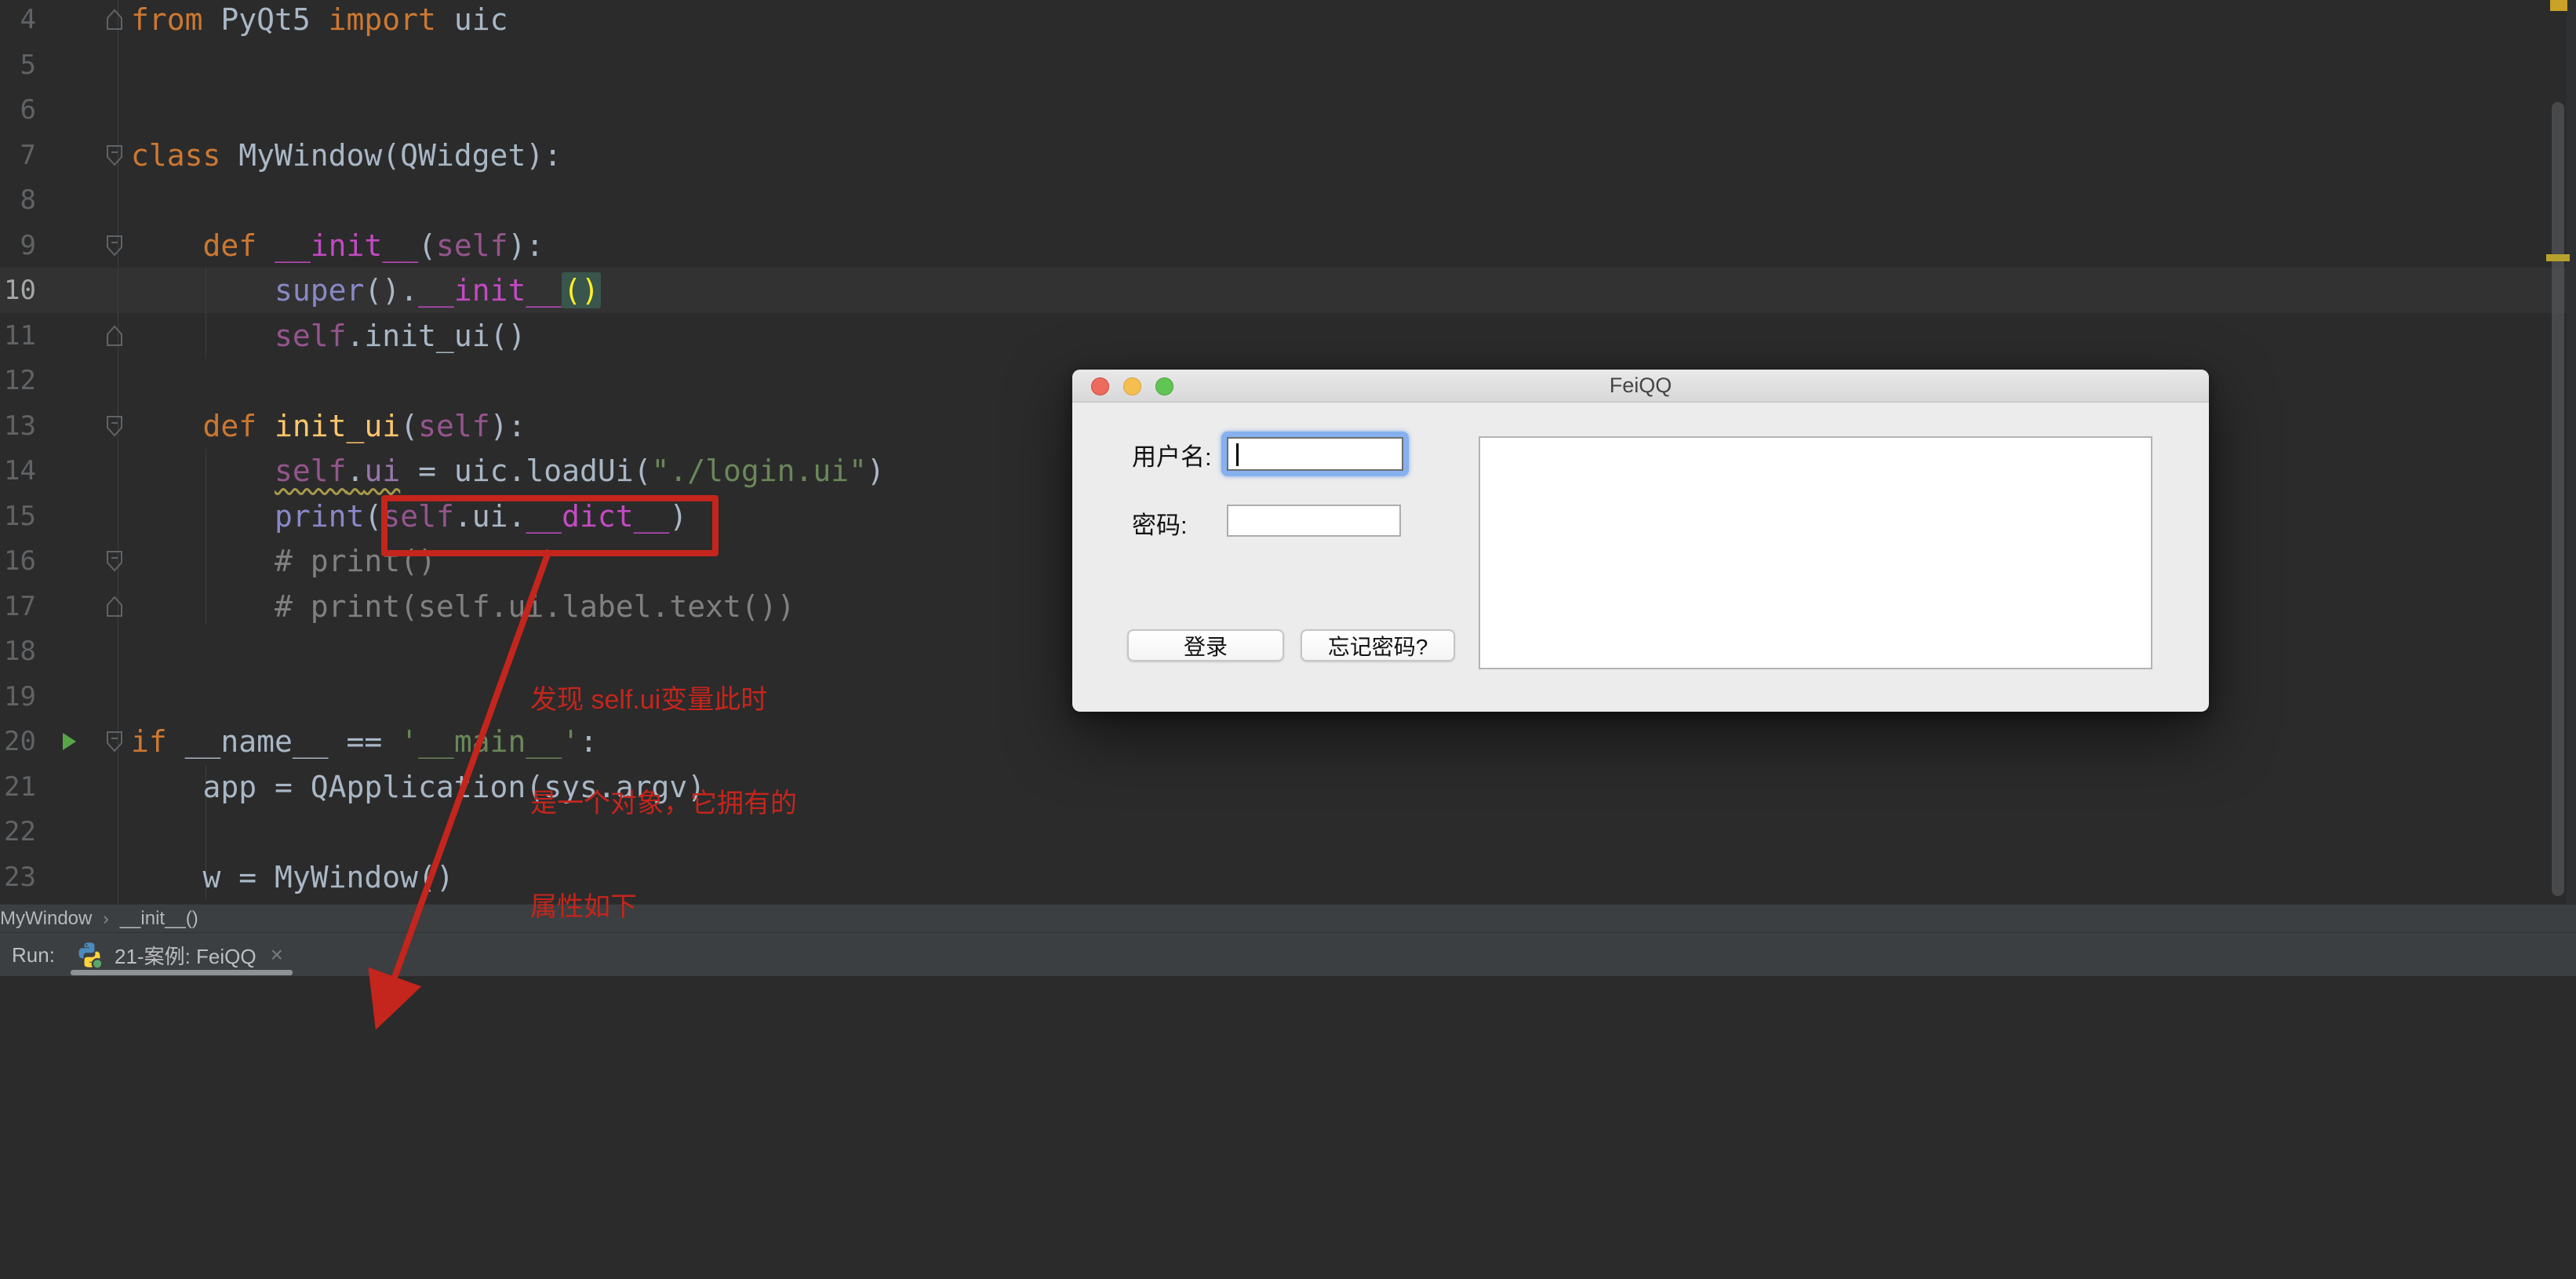 The height and width of the screenshot is (1279, 2576). I want to click on text-caret, so click(1237, 454).